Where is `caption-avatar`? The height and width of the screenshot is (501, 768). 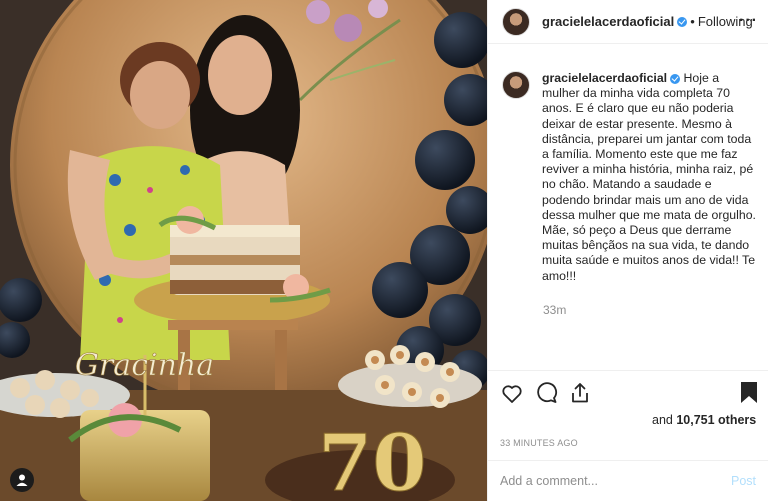 caption-avatar is located at coordinates (516, 85).